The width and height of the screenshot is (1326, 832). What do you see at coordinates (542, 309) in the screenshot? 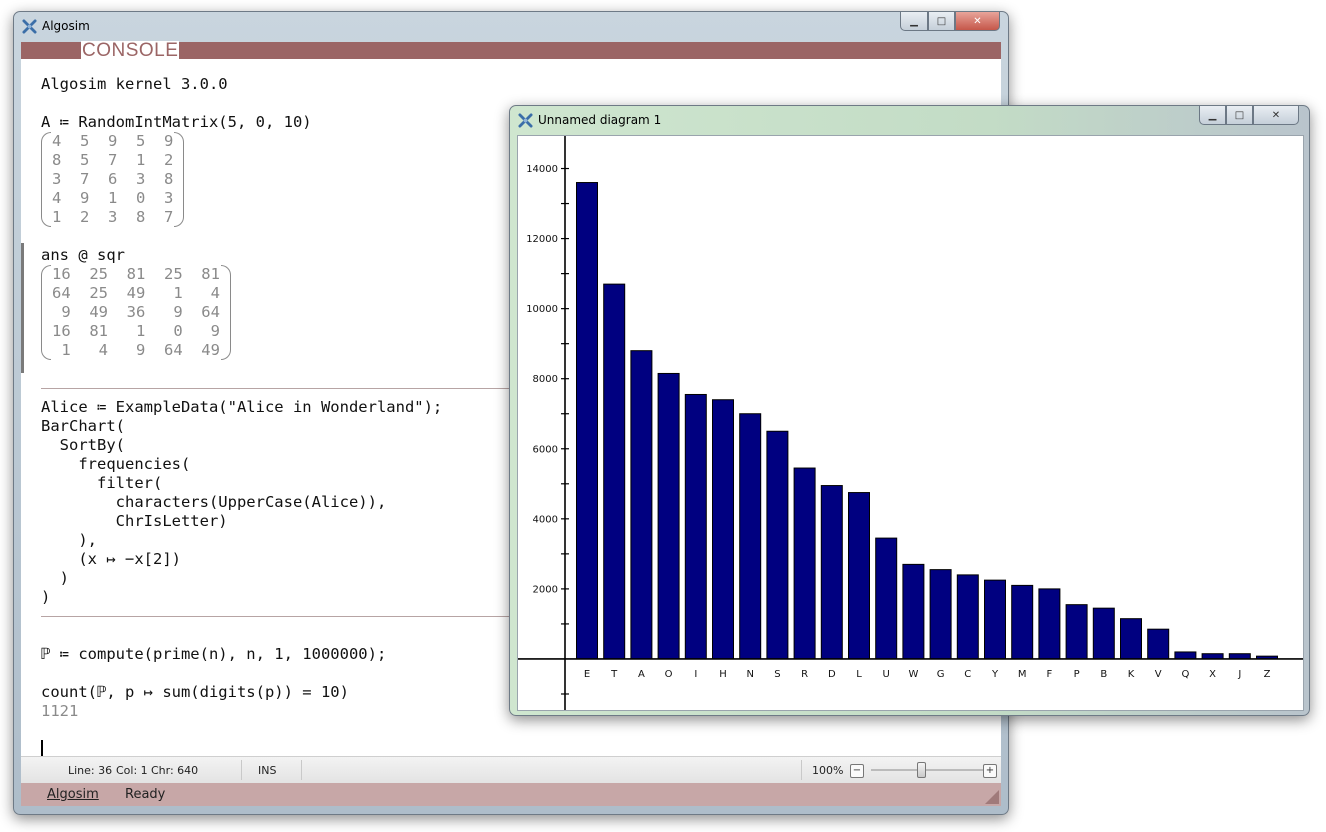
I see `y-tick-label: 10000` at bounding box center [542, 309].